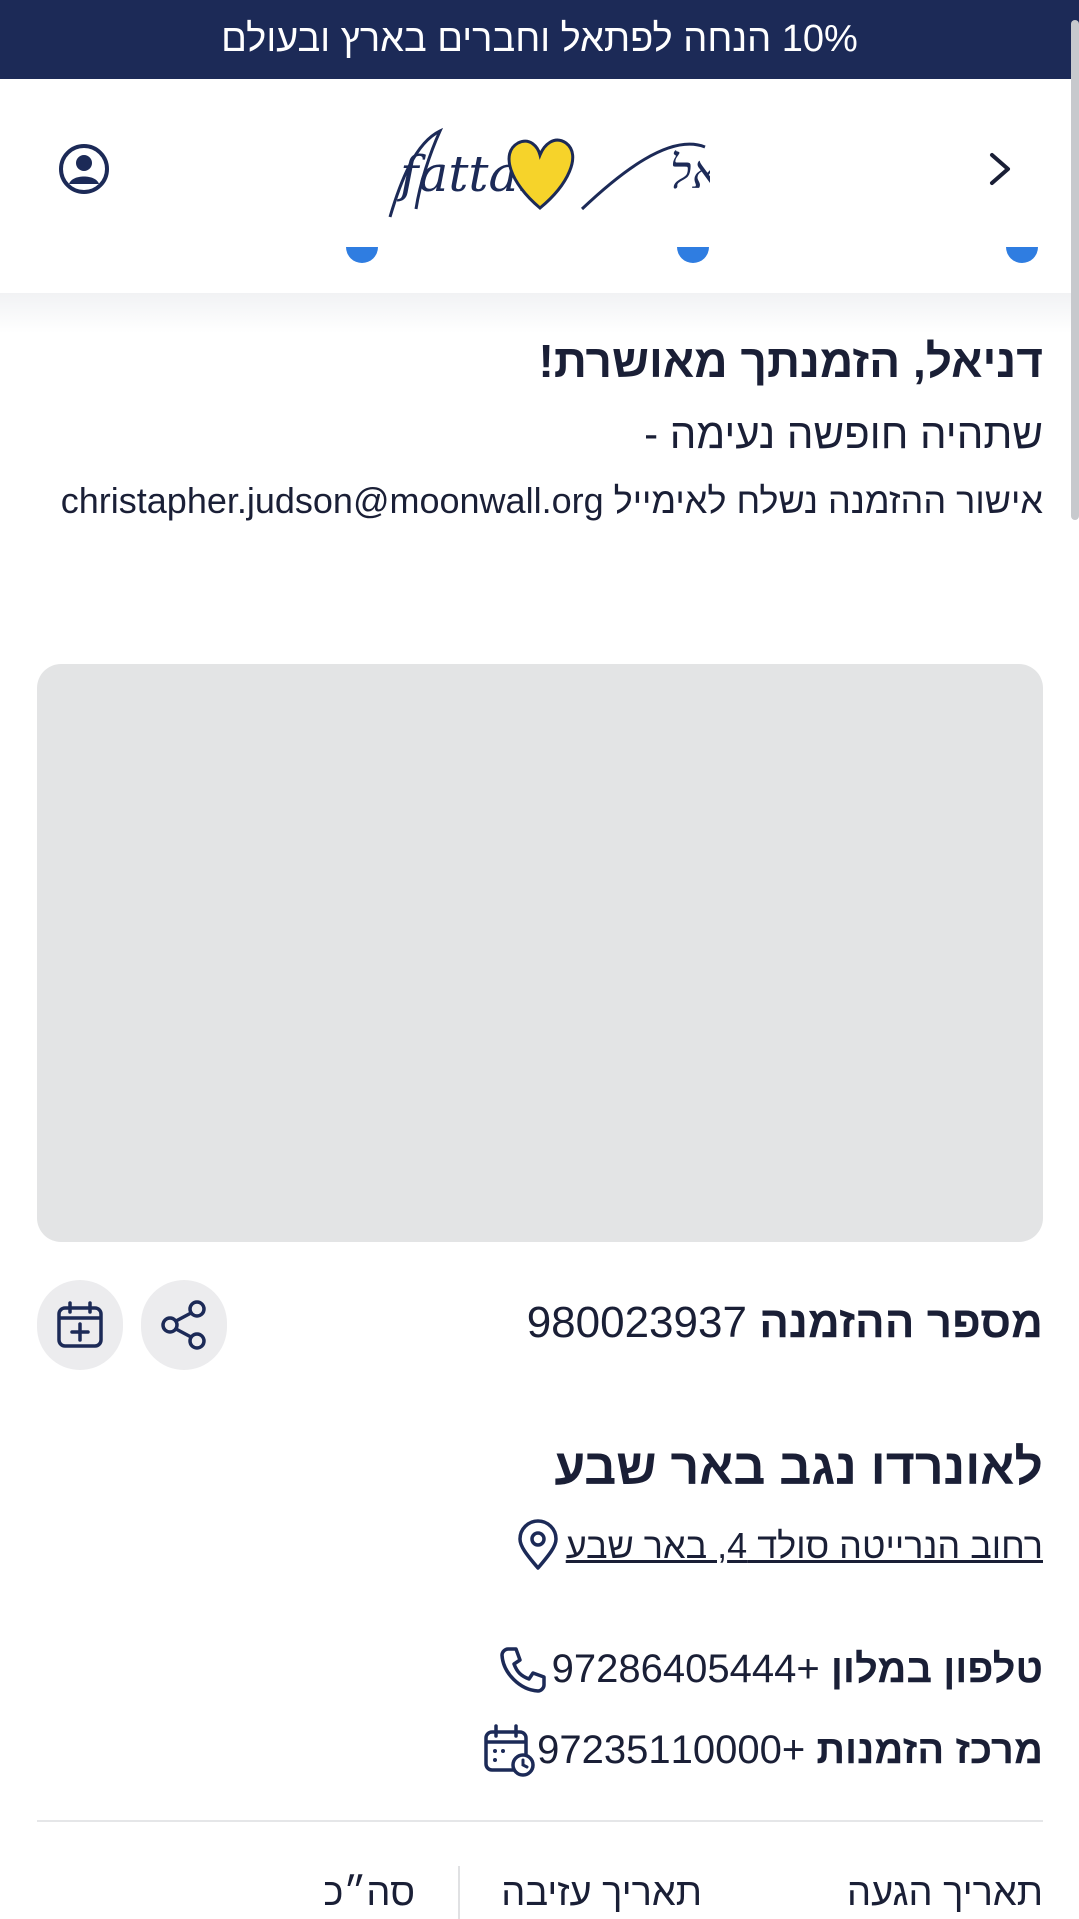 Image resolution: width=1079 pixels, height=1919 pixels. Describe the element at coordinates (790, 361) in the screenshot. I see `confirmation-title: דניאל, הזמנתך מאושרת!` at that location.